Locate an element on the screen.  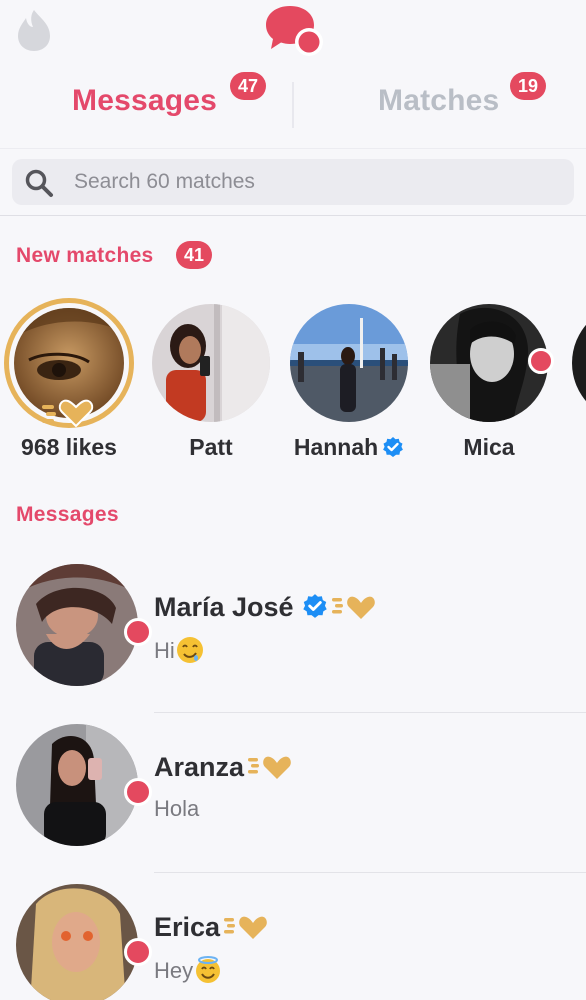
contact-name-text: Aranza is located at coordinates (199, 767).